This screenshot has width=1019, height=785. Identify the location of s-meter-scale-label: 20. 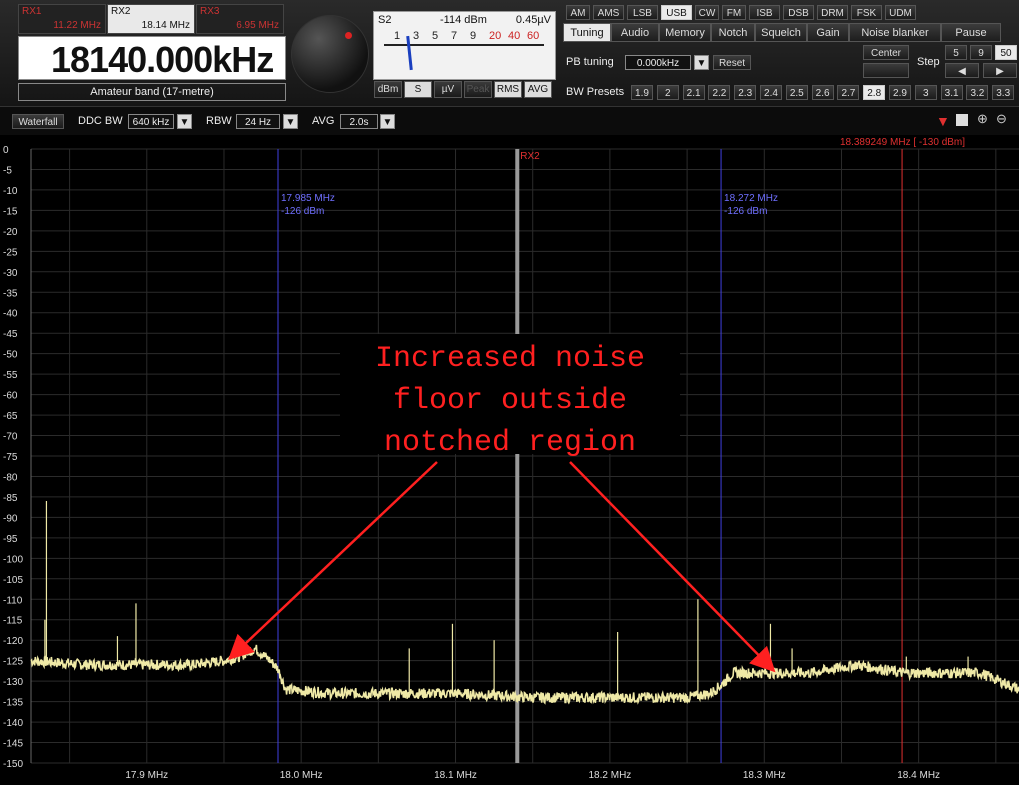
(495, 36).